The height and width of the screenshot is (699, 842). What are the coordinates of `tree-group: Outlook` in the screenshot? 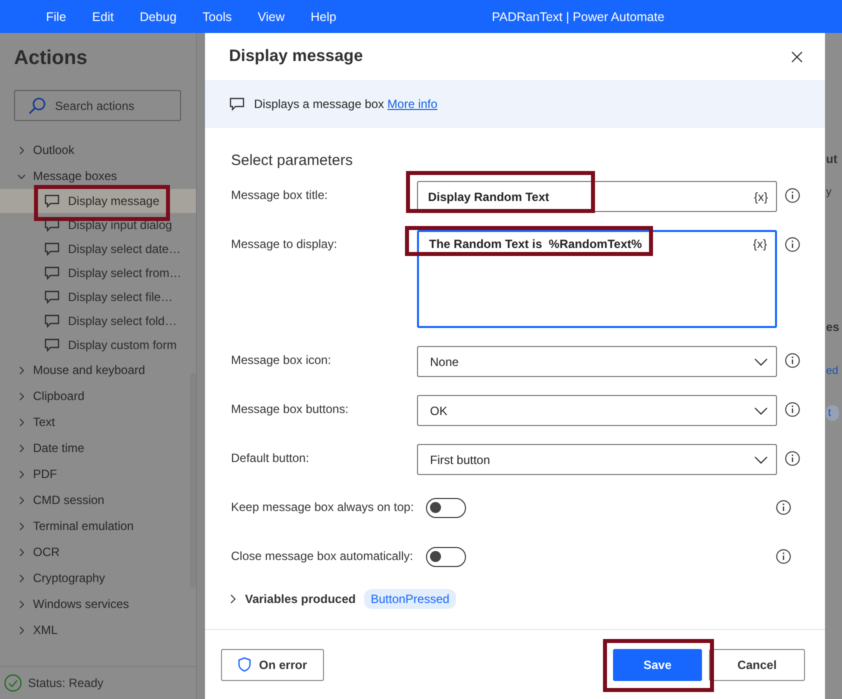 It's located at (53, 150).